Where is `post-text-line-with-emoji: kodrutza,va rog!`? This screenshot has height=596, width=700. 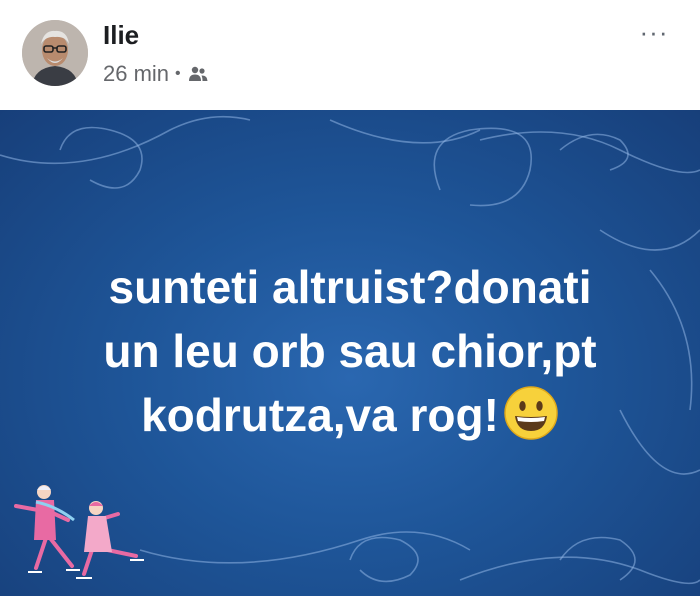
post-text-line-with-emoji: kodrutza,va rog! is located at coordinates (350, 415).